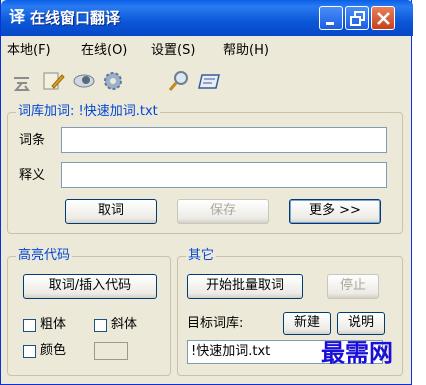 Image resolution: width=426 pixels, height=385 pixels. What do you see at coordinates (113, 81) in the screenshot?
I see `gear-icon` at bounding box center [113, 81].